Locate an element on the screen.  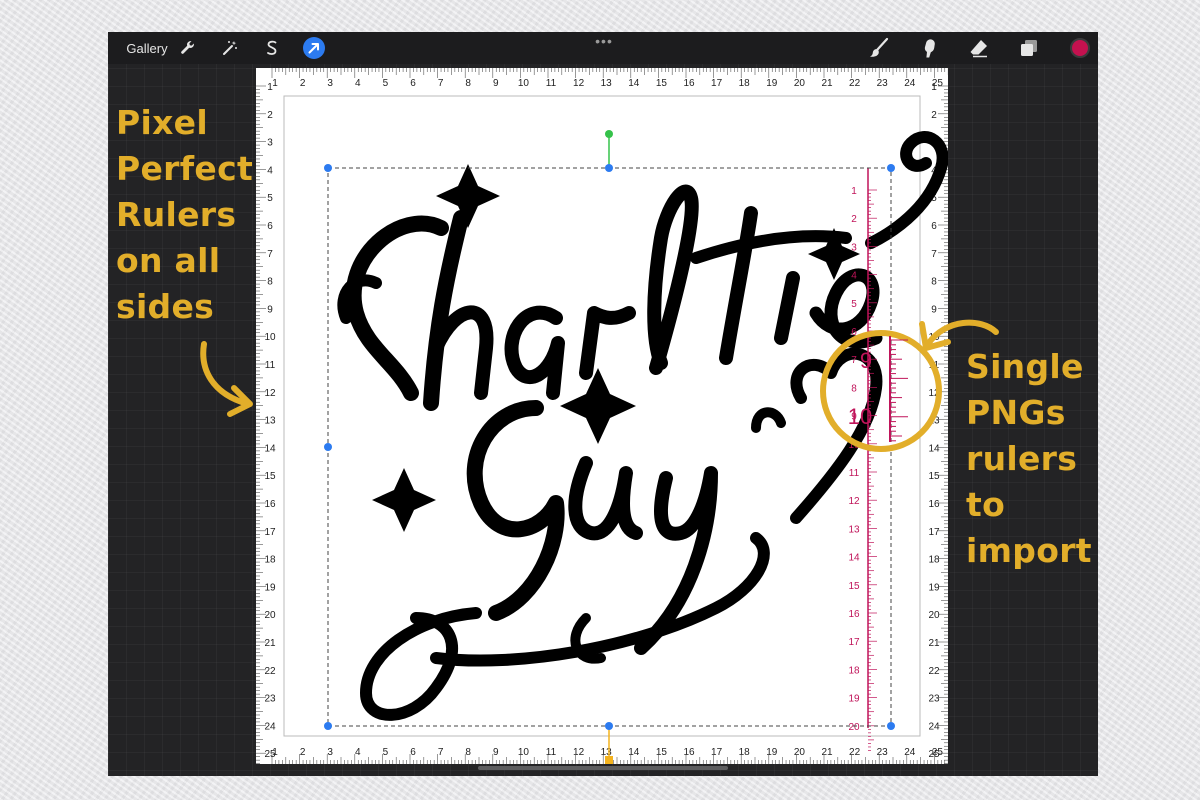
brush-icon is located at coordinates (879, 48).